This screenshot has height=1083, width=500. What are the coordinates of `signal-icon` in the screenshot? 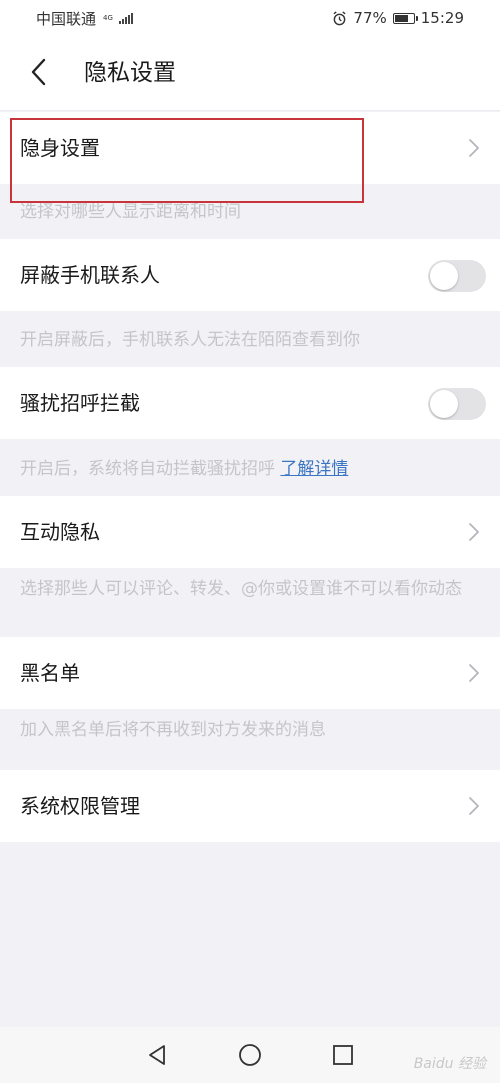 It's located at (125, 18).